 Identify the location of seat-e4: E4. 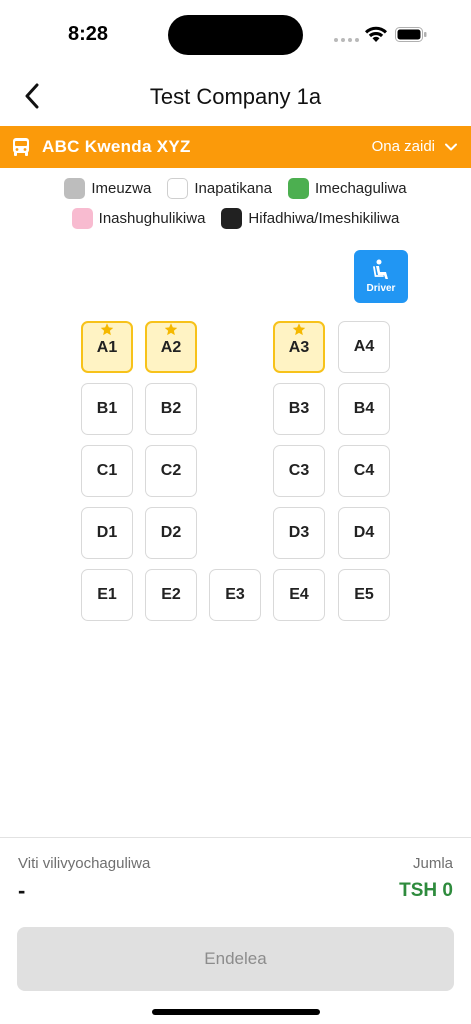
(299, 595).